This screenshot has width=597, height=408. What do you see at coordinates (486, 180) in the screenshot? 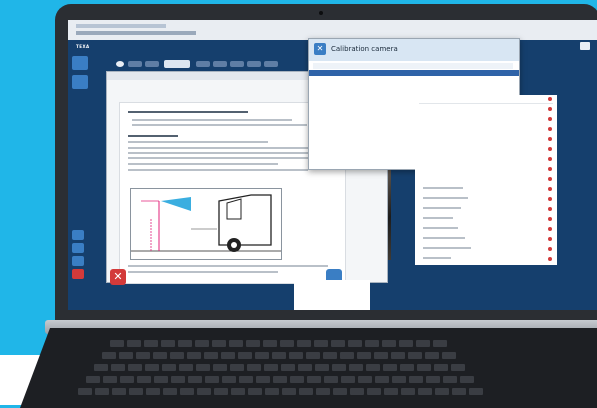
I see `system-list-panel` at bounding box center [486, 180].